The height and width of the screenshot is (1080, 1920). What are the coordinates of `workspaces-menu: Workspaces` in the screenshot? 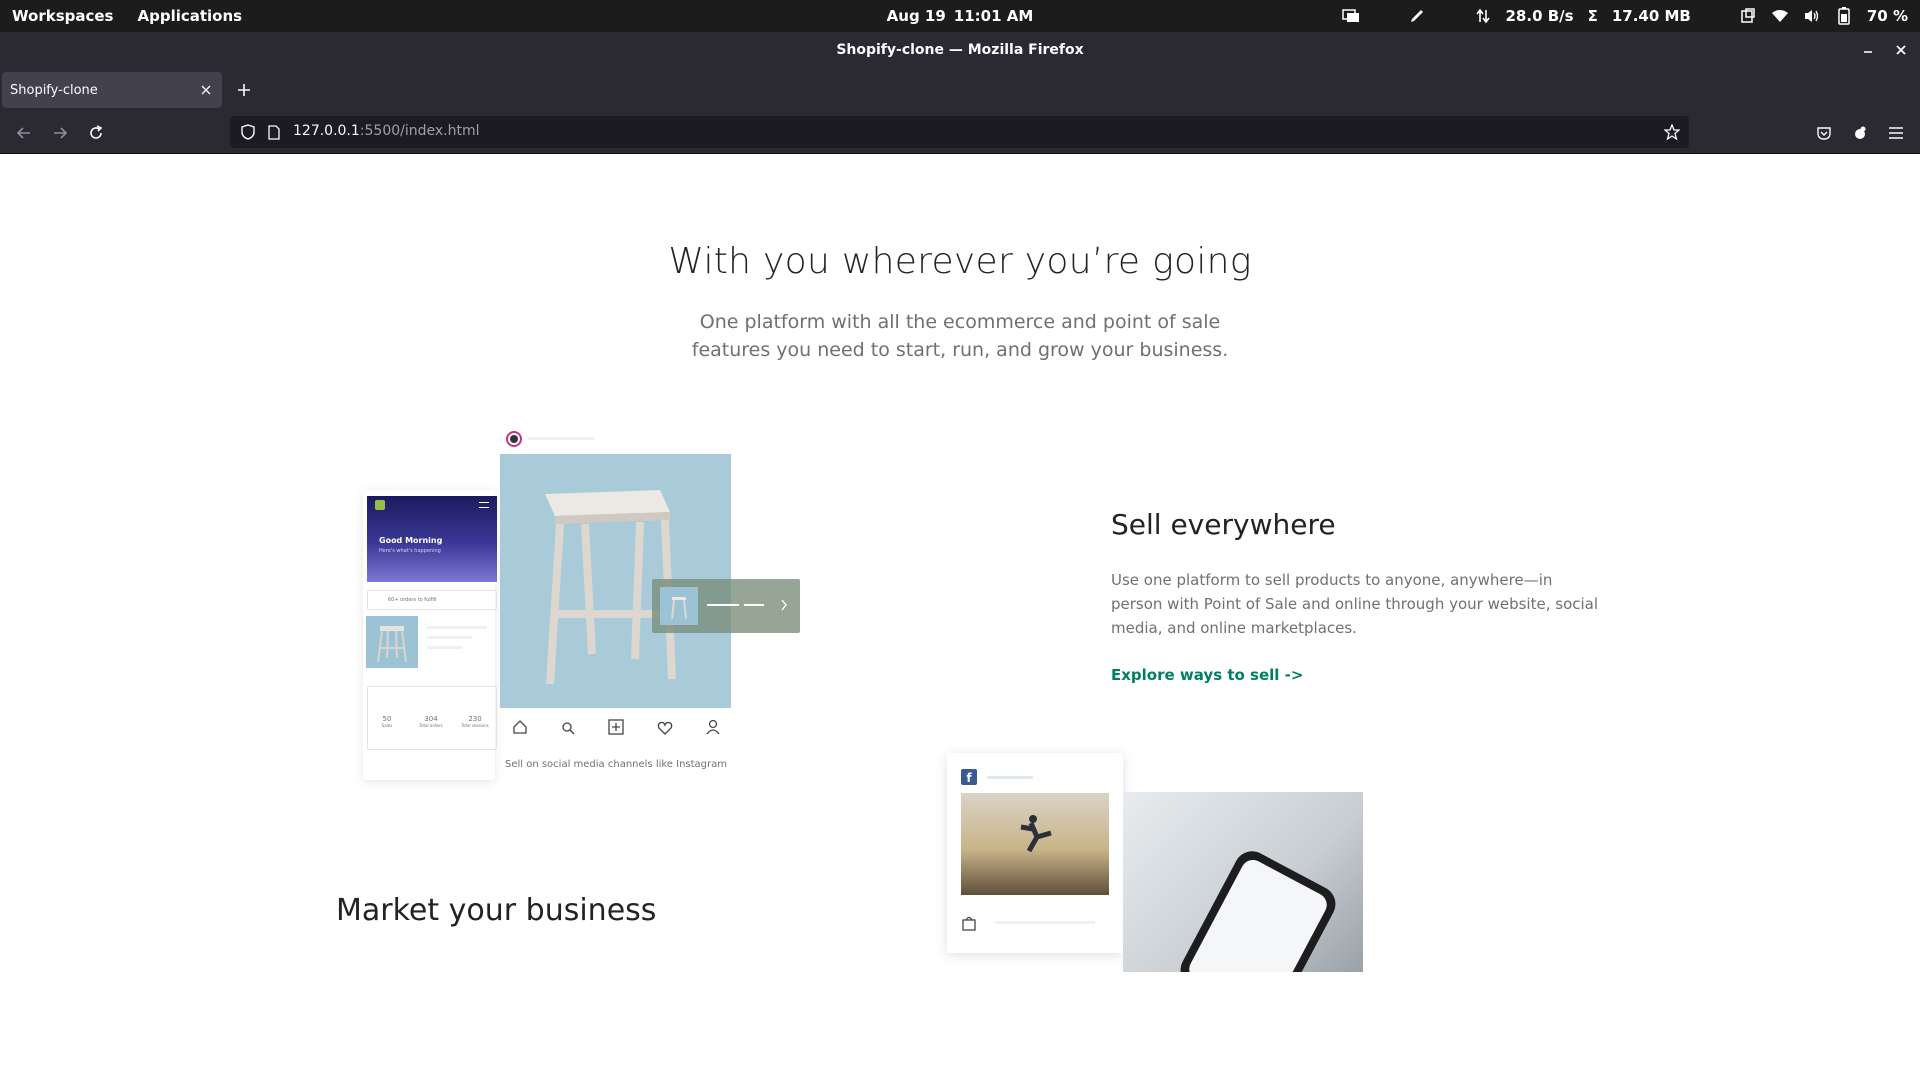 It's located at (62, 16).